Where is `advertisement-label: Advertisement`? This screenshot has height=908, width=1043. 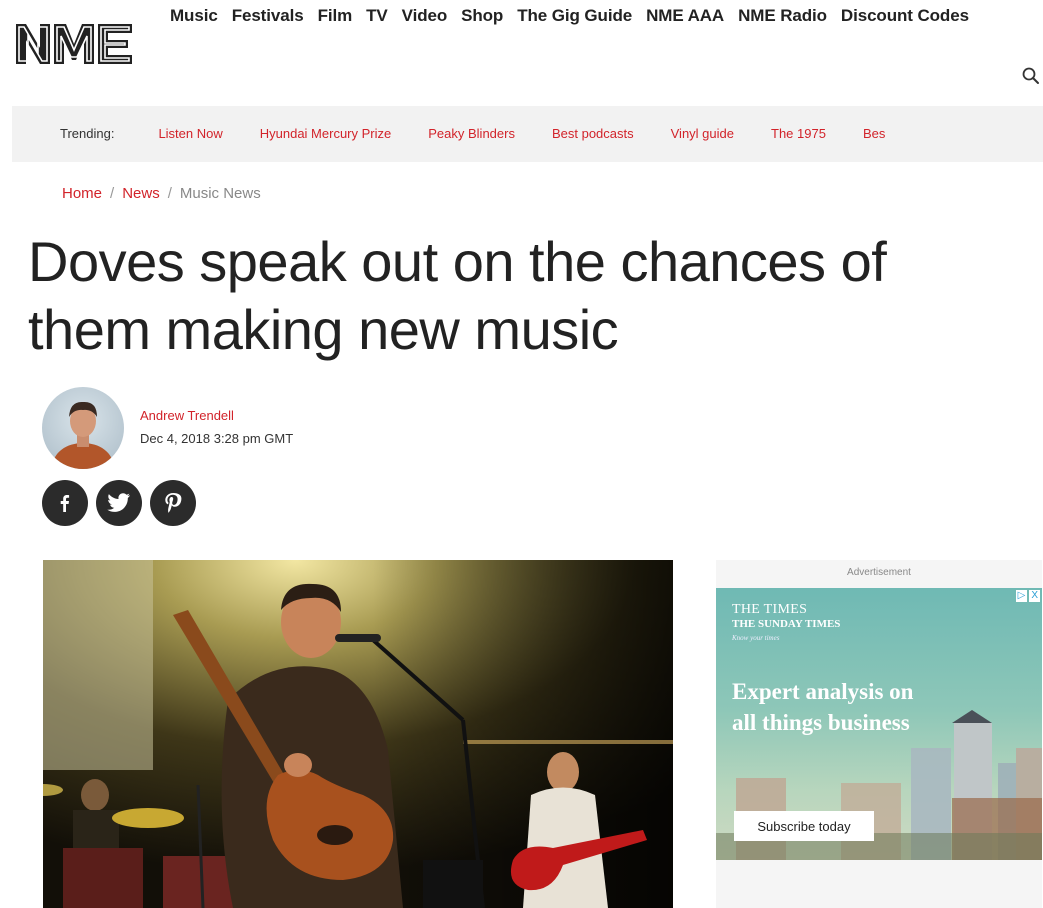 advertisement-label: Advertisement is located at coordinates (879, 572).